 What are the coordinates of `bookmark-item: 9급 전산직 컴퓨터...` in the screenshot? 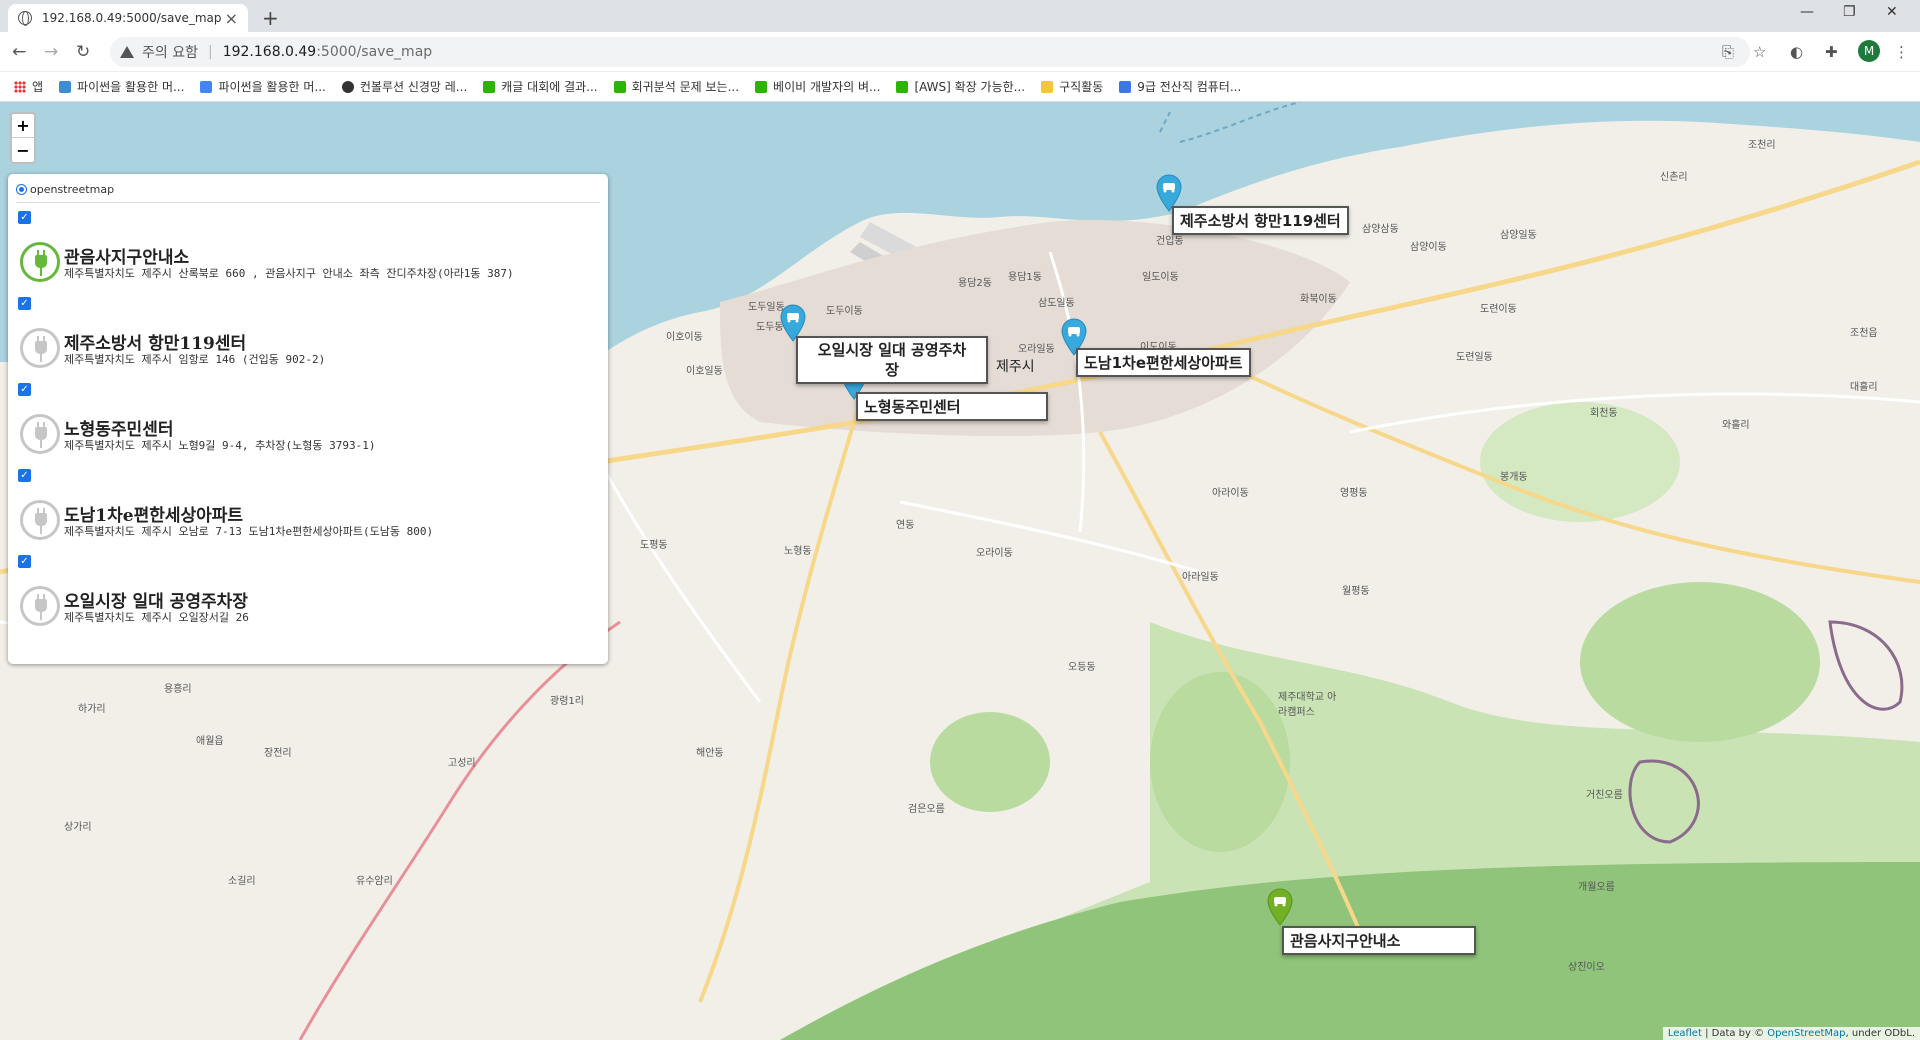 It's located at (1180, 86).